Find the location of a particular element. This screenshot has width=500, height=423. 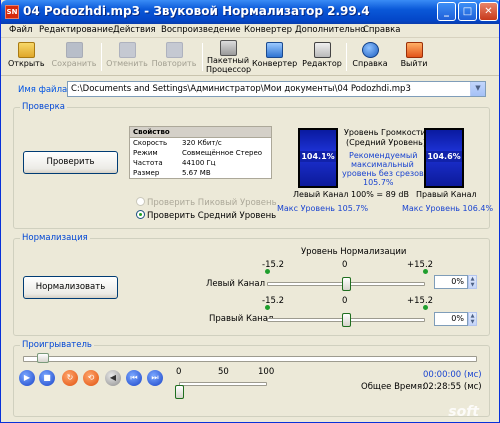

playback-position-track is located at coordinates (250, 359).